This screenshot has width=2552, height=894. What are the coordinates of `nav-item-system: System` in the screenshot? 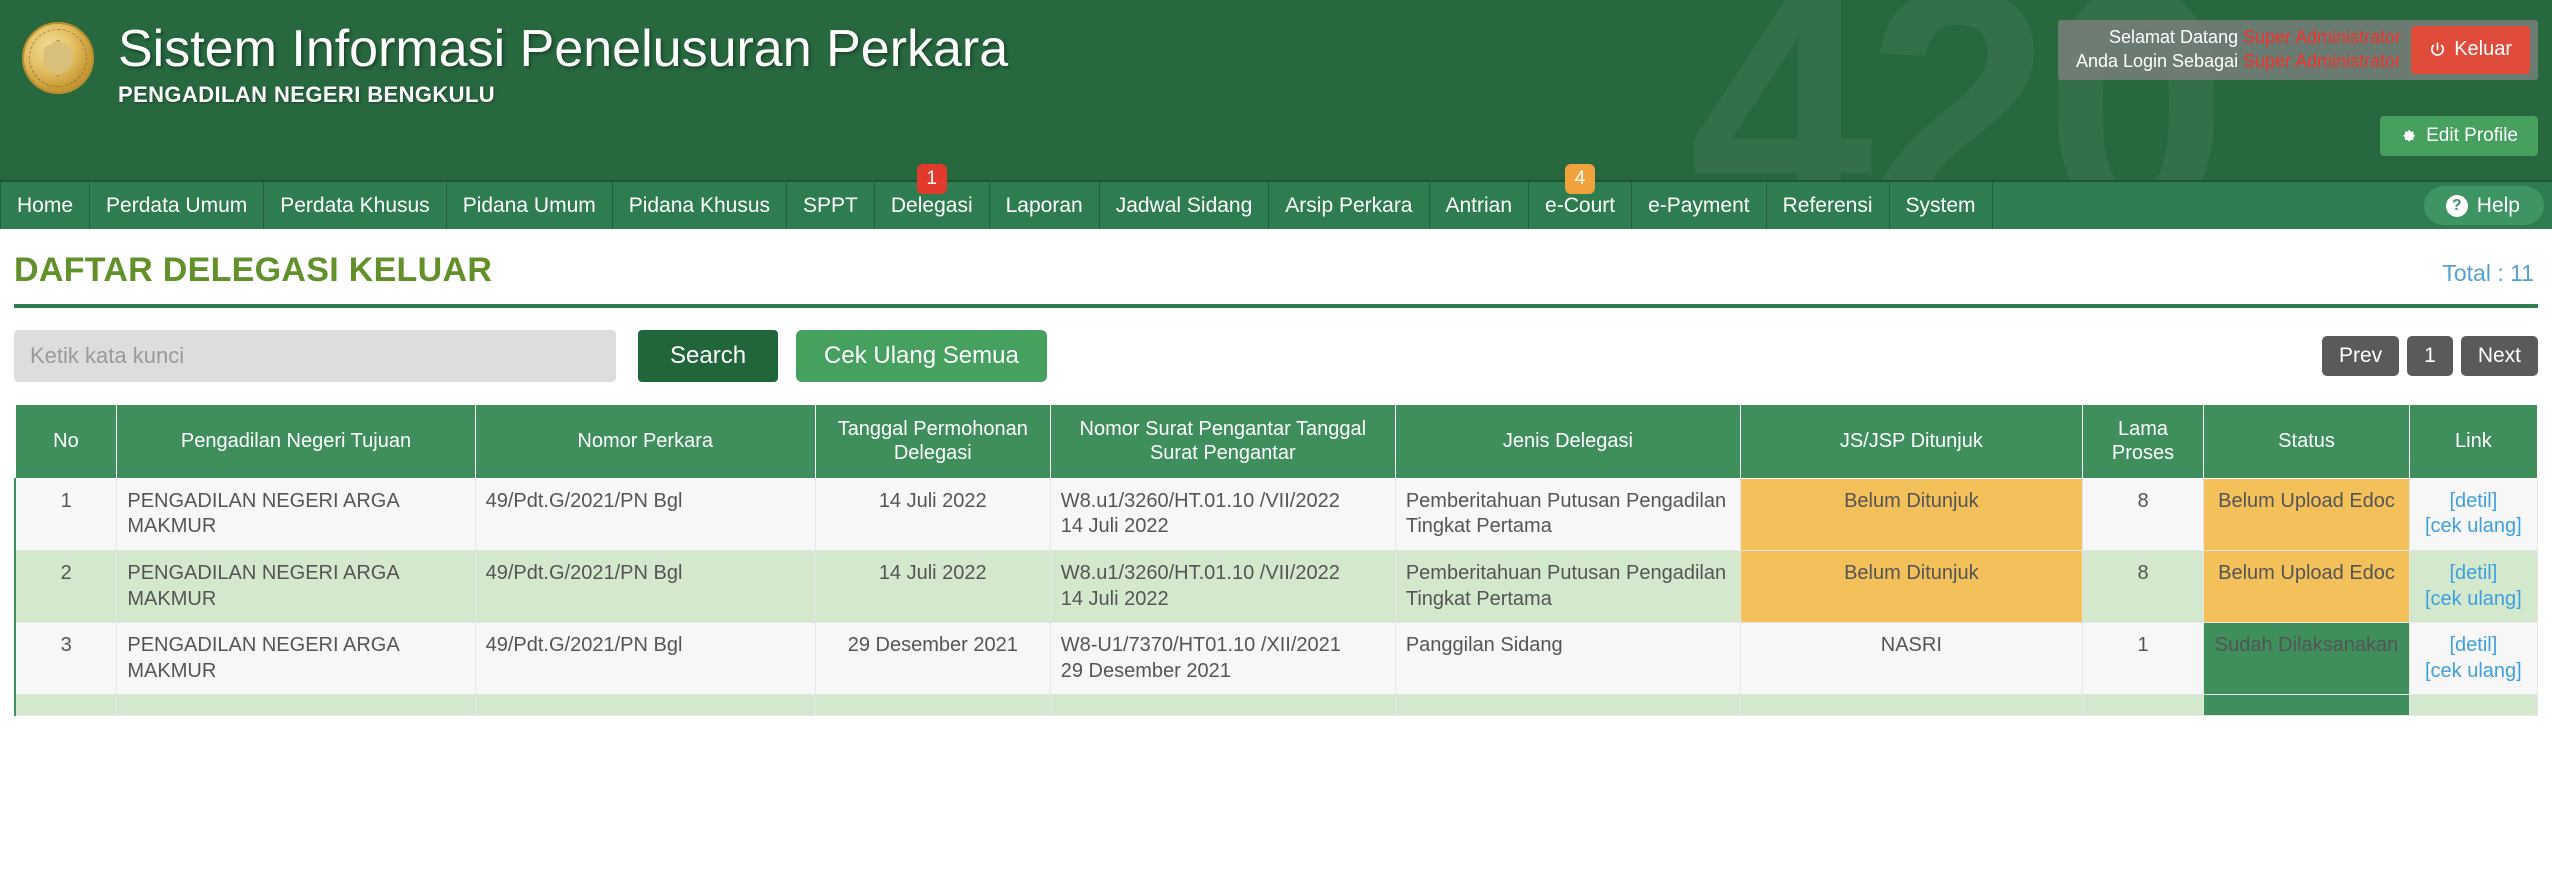 It's located at (1941, 205).